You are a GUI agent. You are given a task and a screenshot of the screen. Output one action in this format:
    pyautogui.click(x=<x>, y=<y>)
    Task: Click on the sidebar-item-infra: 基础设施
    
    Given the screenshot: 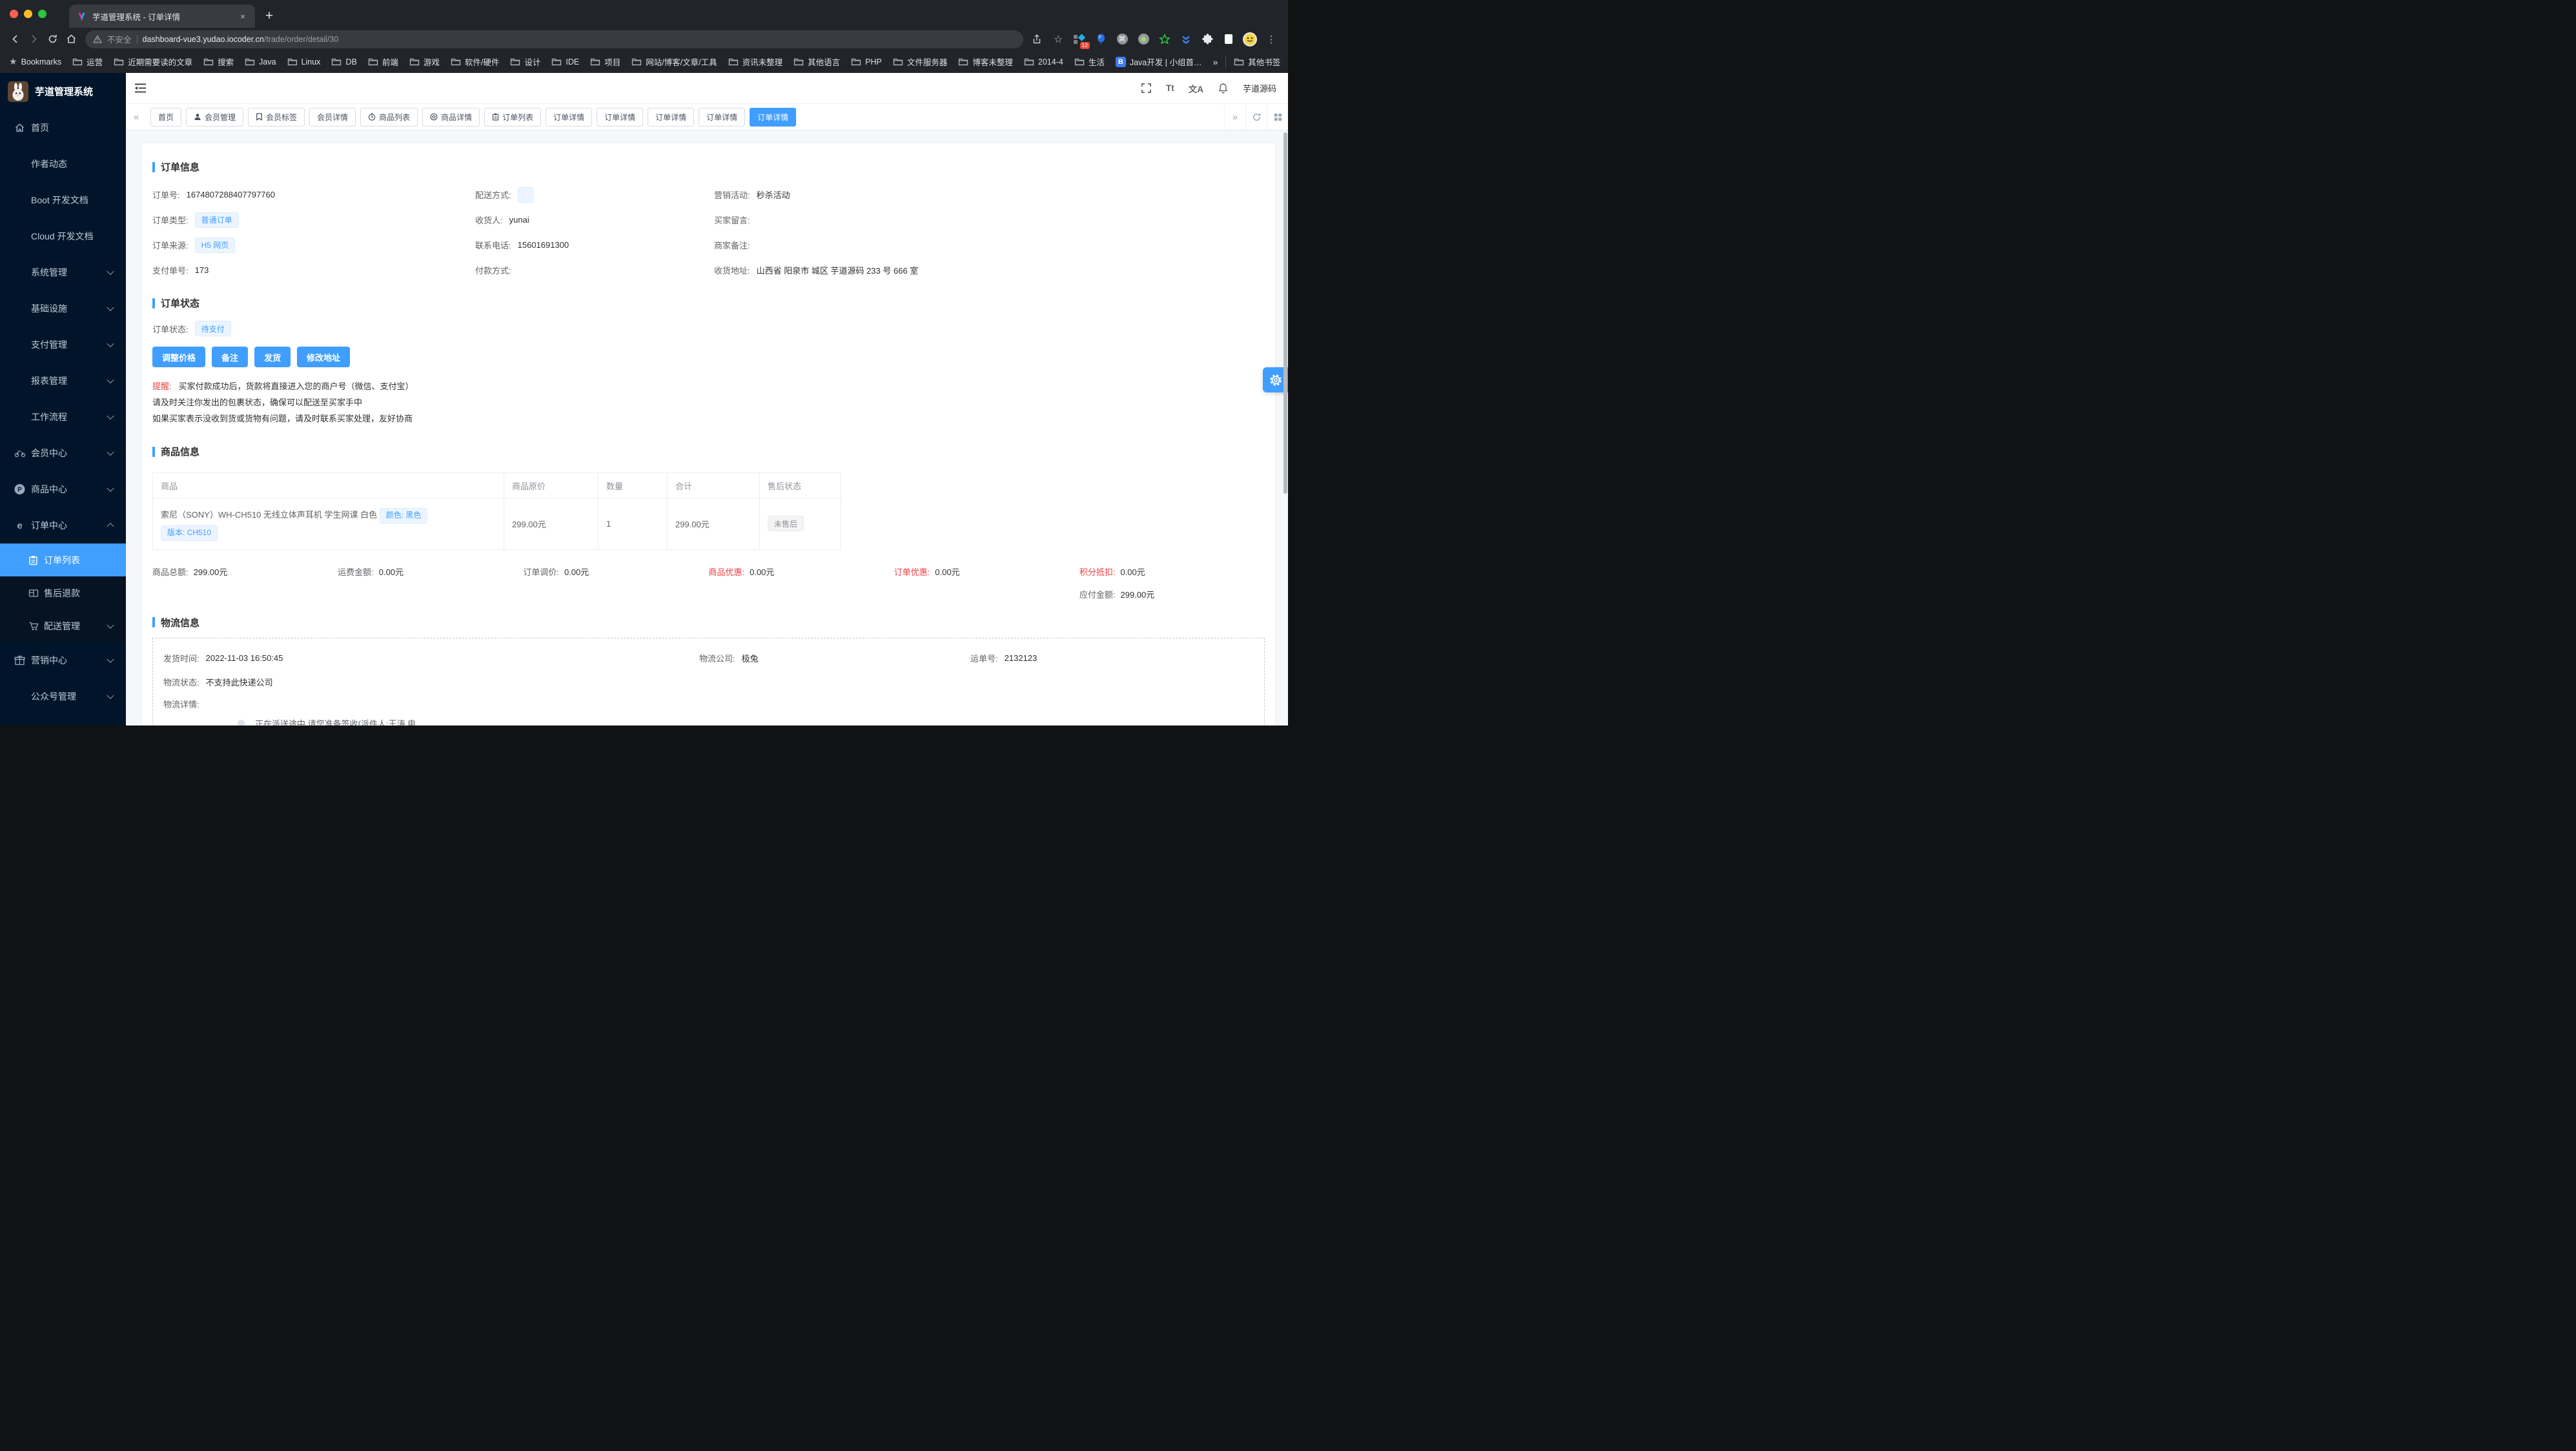 What is the action you would take?
    pyautogui.click(x=63, y=308)
    